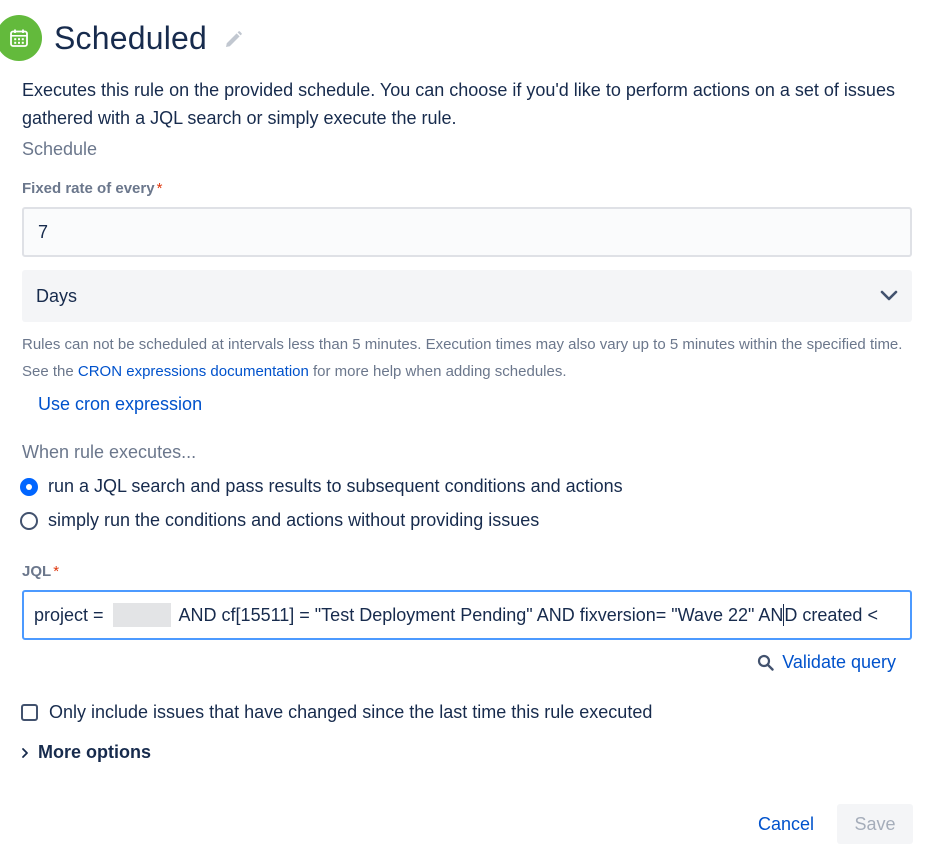 This screenshot has height=844, width=944. What do you see at coordinates (831, 614) in the screenshot?
I see `jql-suffix: D created <` at bounding box center [831, 614].